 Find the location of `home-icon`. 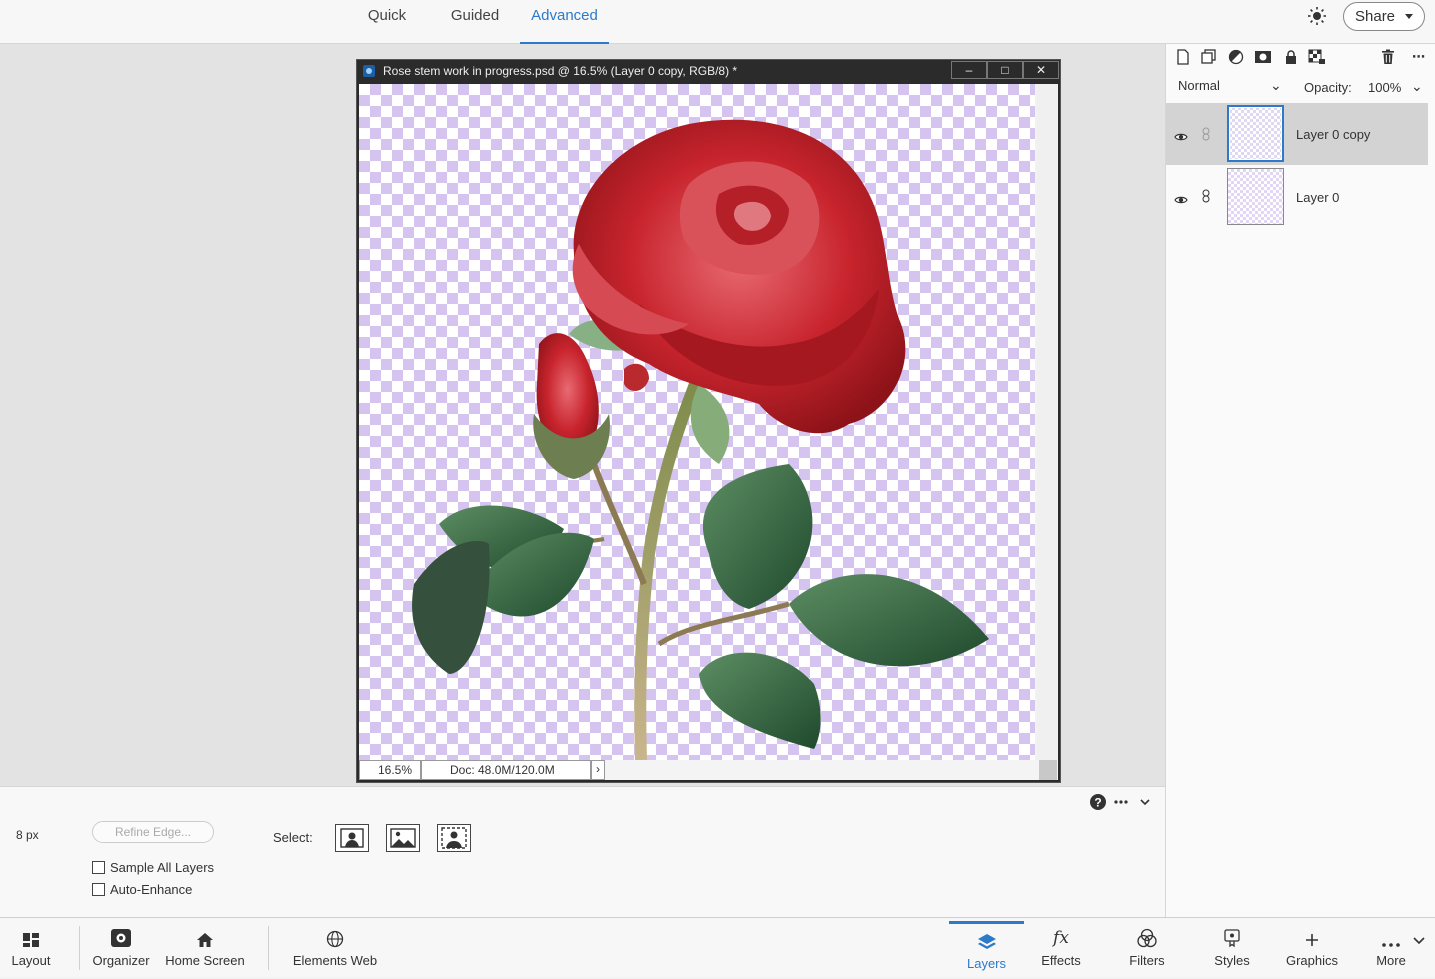

home-icon is located at coordinates (205, 940).